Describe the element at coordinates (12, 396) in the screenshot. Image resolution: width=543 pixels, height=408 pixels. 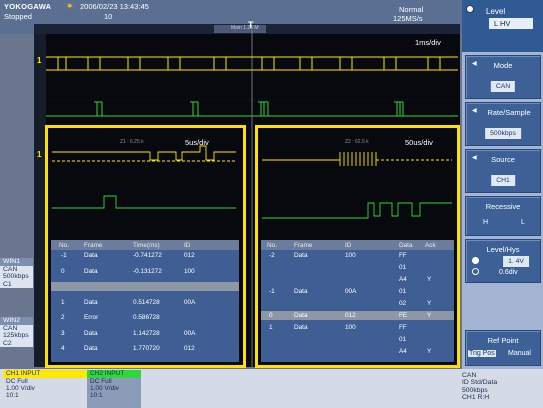
I see `ch1-probe: 10:1` at that location.